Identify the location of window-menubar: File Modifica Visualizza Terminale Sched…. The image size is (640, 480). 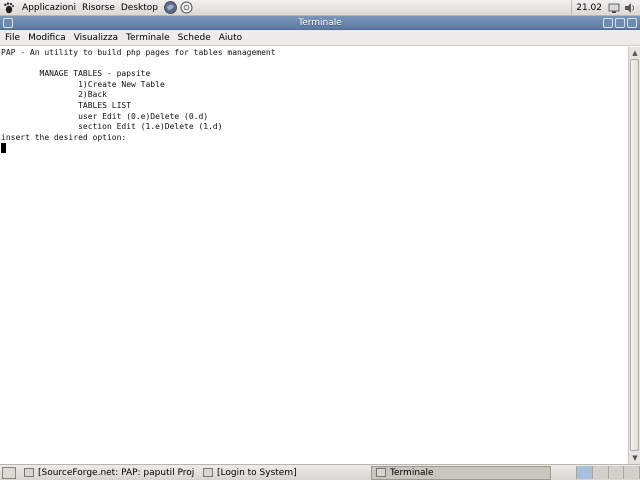
(320, 38).